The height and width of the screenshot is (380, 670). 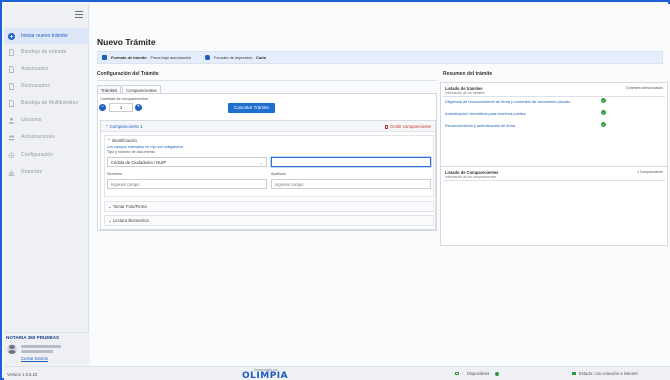 What do you see at coordinates (129, 206) in the screenshot?
I see `tomar-foto-label: Tomar Foto/Firma` at bounding box center [129, 206].